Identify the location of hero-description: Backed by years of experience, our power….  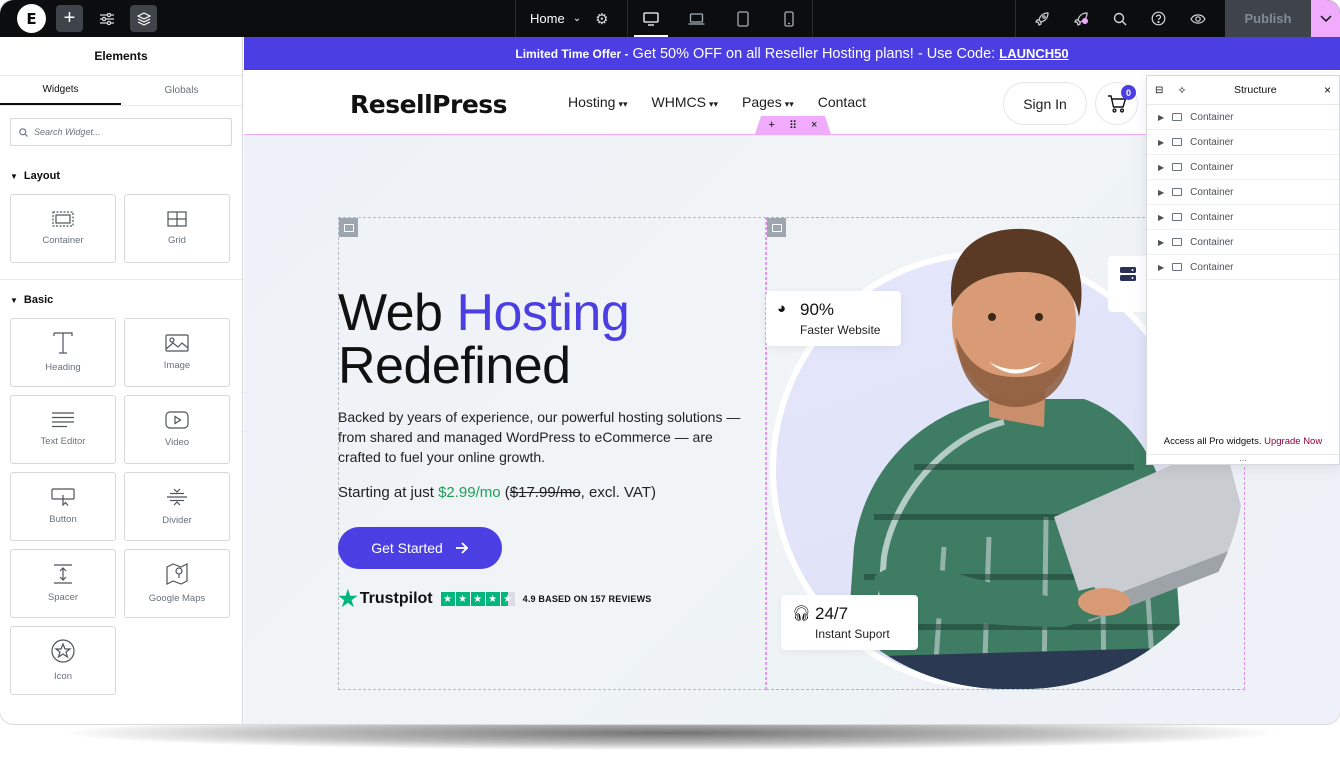
(543, 437).